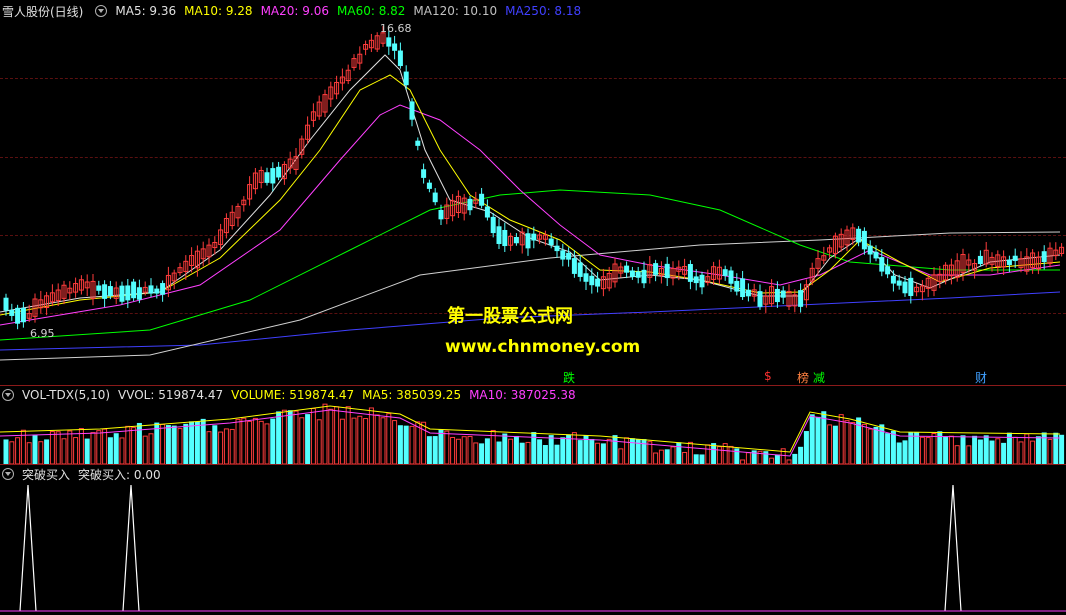 The width and height of the screenshot is (1066, 615). What do you see at coordinates (543, 347) in the screenshot?
I see `watermark-url: www.chnmoney.com` at bounding box center [543, 347].